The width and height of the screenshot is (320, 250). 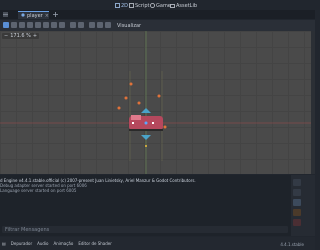 I want to click on scene-menu-icon, so click(x=5, y=14).